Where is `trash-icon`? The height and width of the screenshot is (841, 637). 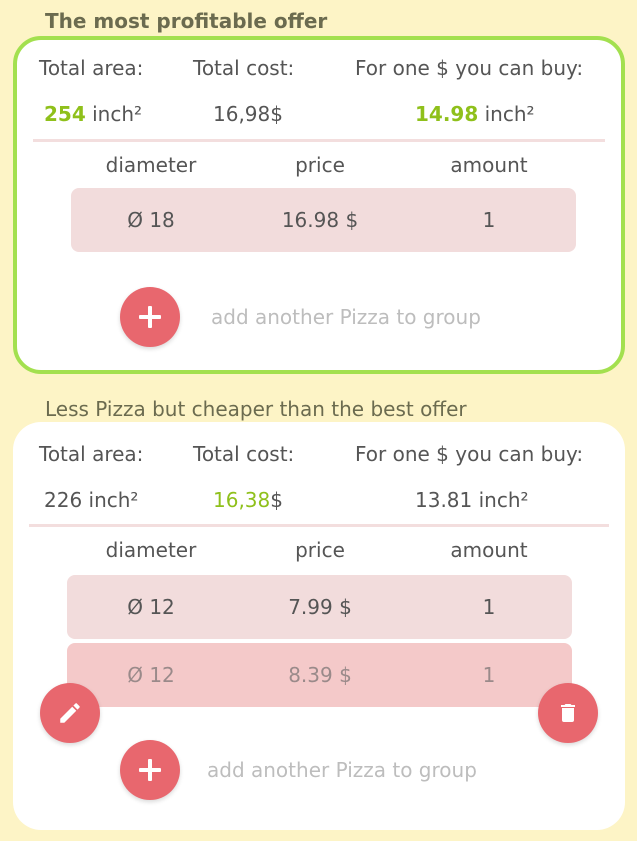 trash-icon is located at coordinates (568, 713).